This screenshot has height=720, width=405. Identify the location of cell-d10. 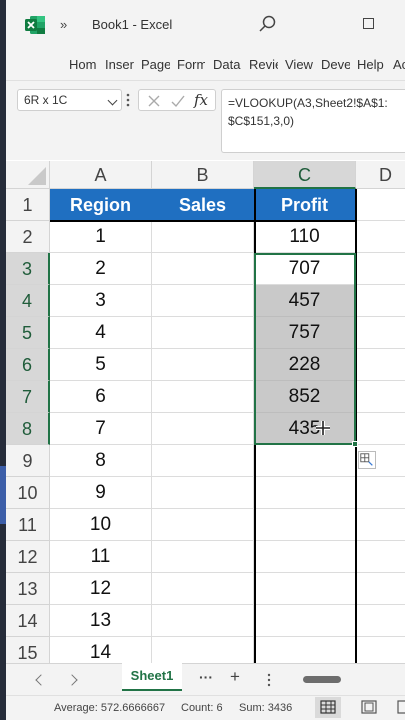
(380, 493).